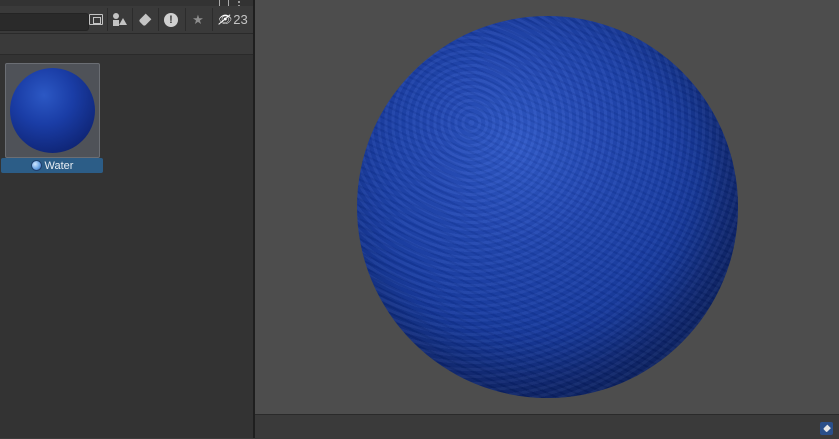  I want to click on asset-thumbnail, so click(52, 110).